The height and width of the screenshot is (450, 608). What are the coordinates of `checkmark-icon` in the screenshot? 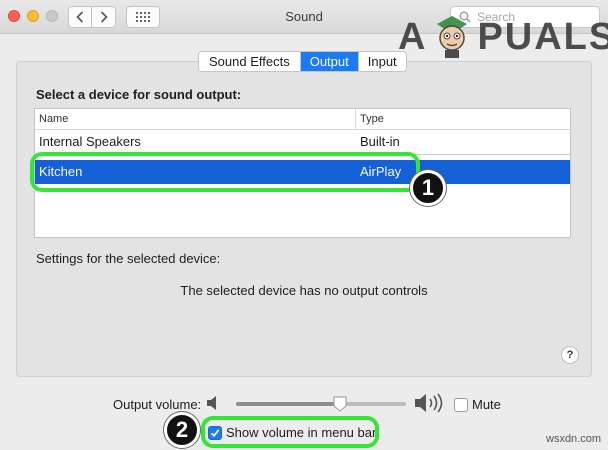 It's located at (215, 432).